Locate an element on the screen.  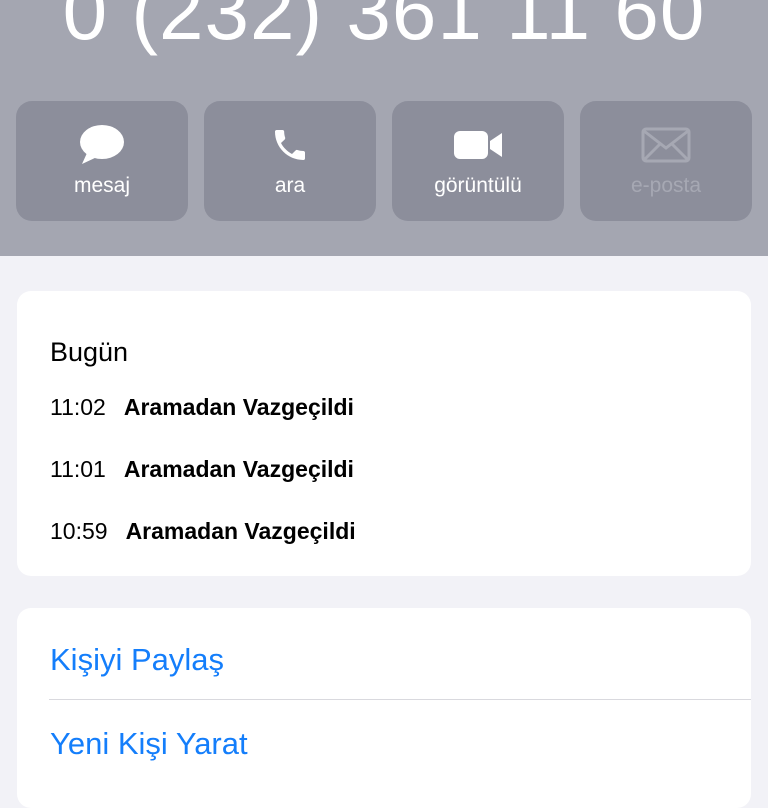
email-label: e-posta is located at coordinates (666, 185).